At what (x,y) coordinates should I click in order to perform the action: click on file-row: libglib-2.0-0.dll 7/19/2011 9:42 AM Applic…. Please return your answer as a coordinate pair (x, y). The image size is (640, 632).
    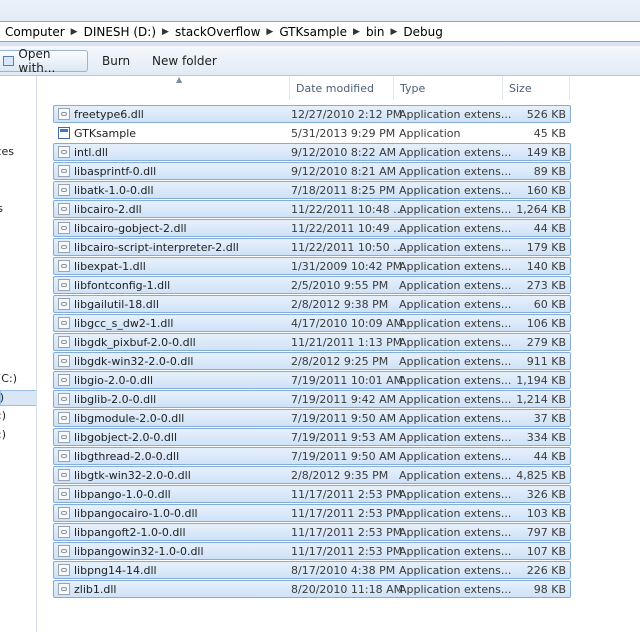
    Looking at the image, I should click on (312, 399).